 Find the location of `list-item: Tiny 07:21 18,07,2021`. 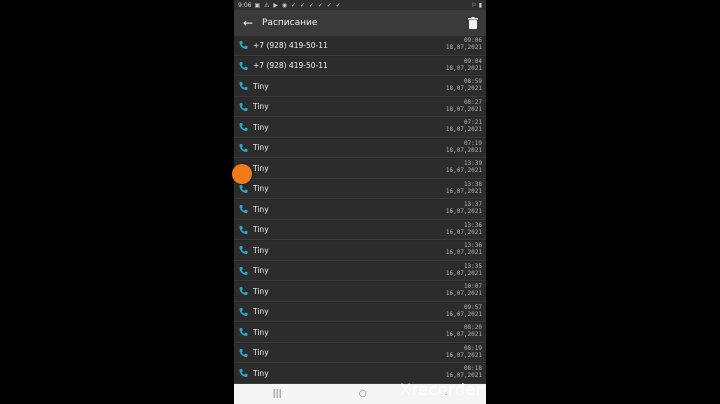

list-item: Tiny 07:21 18,07,2021 is located at coordinates (360, 128).